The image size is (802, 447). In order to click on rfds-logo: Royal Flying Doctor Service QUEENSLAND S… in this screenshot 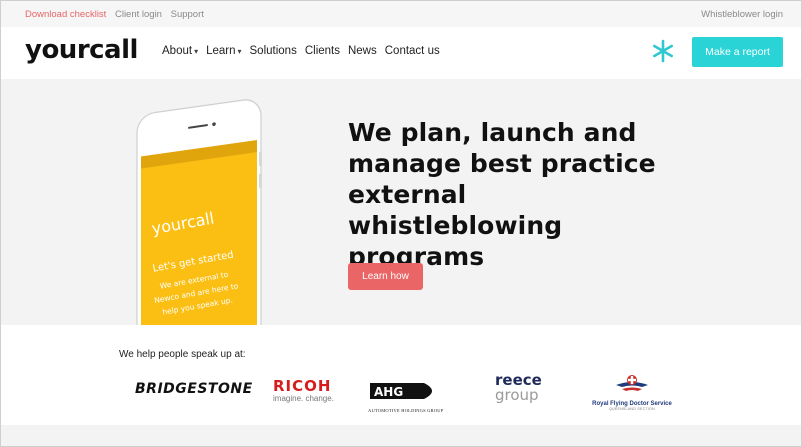, I will do `click(632, 392)`.